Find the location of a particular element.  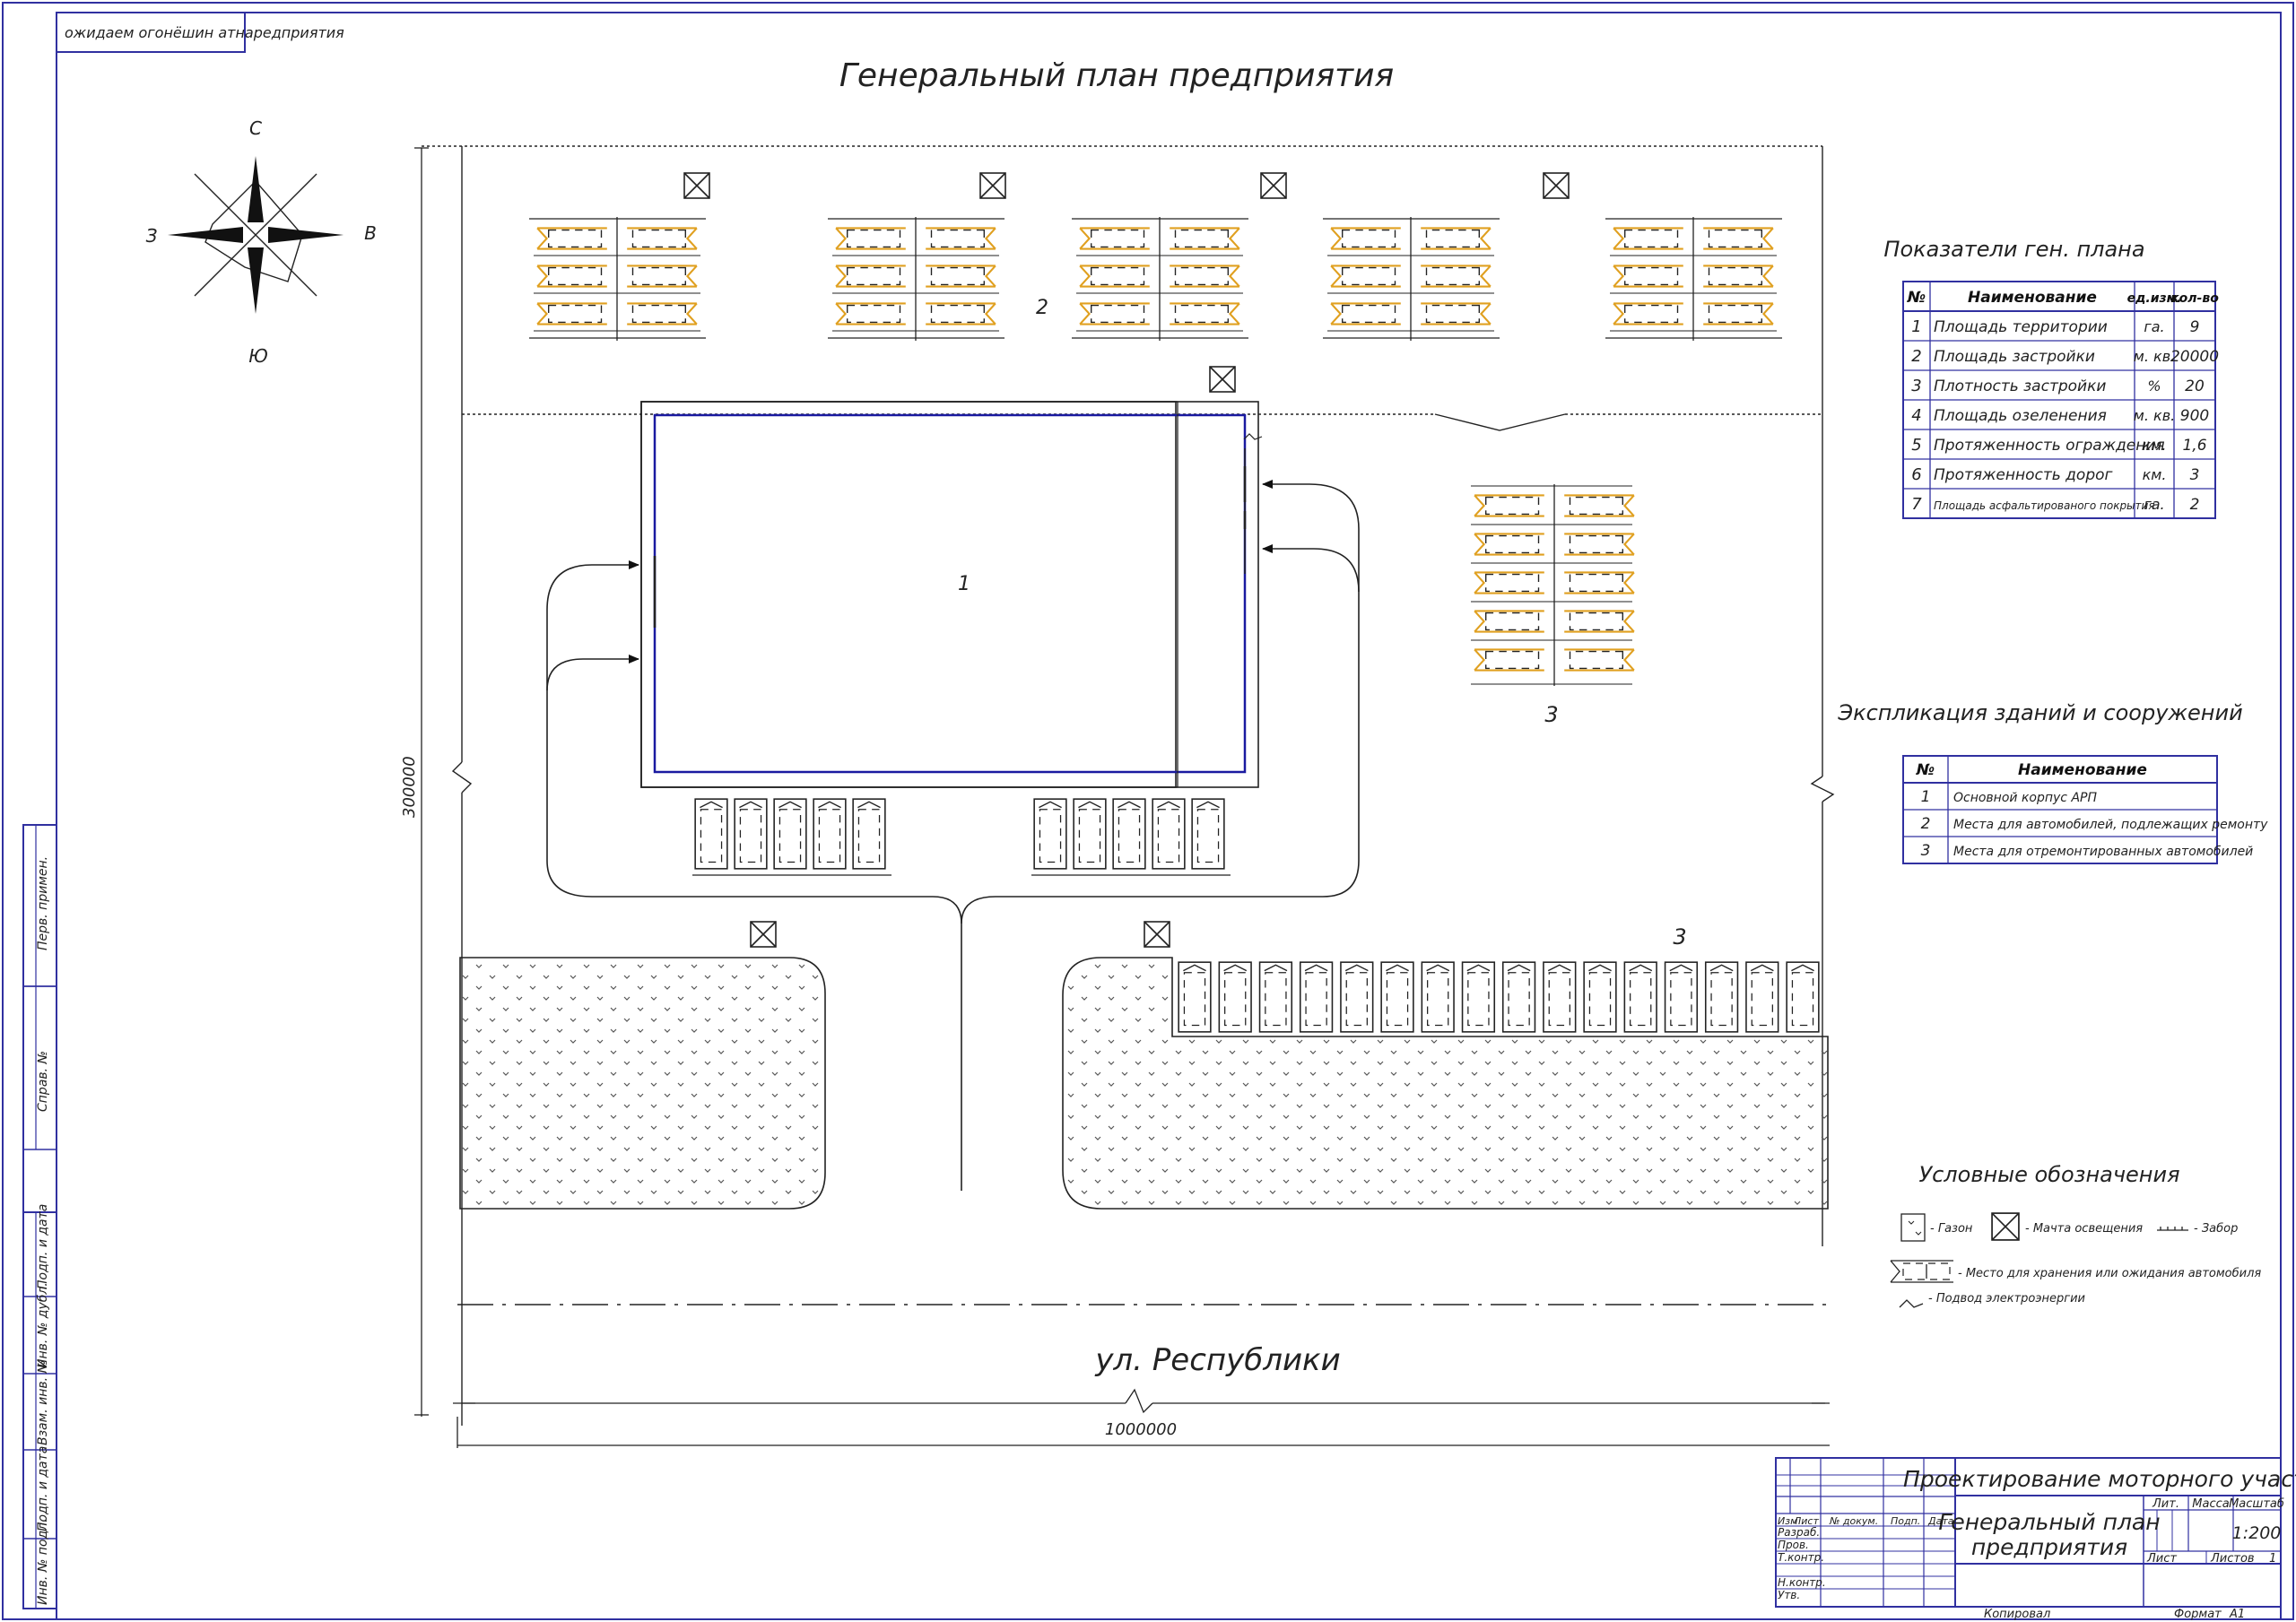

tb-format-value: A1 is located at coordinates (2237, 1614).